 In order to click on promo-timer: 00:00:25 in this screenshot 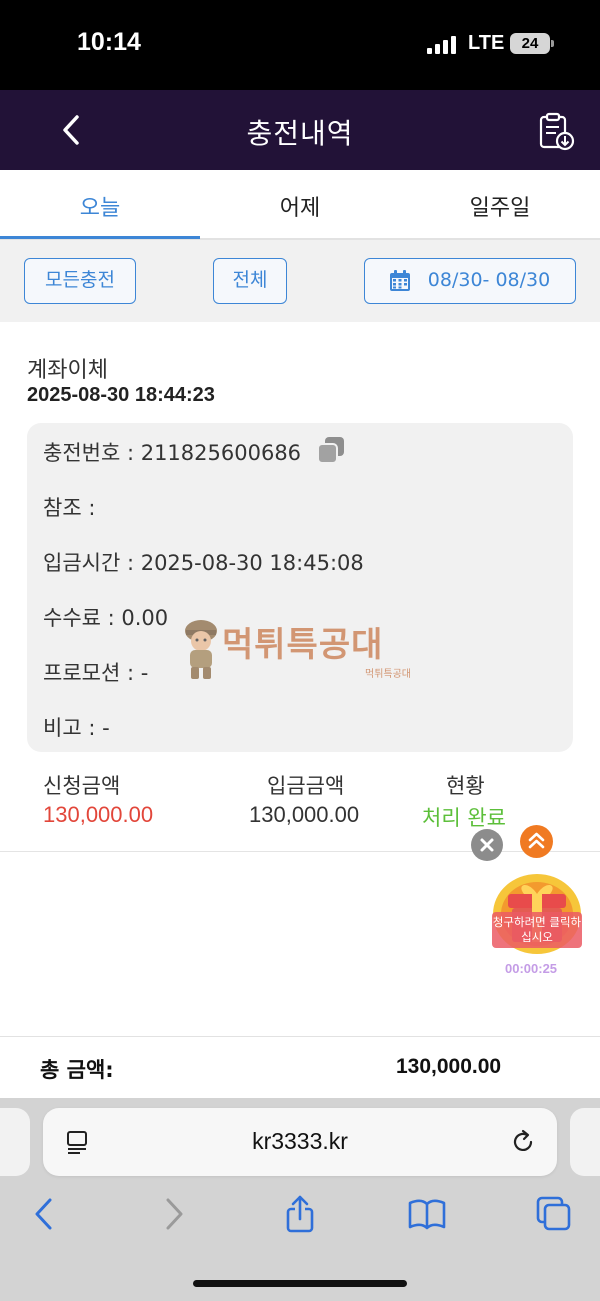, I will do `click(531, 968)`.